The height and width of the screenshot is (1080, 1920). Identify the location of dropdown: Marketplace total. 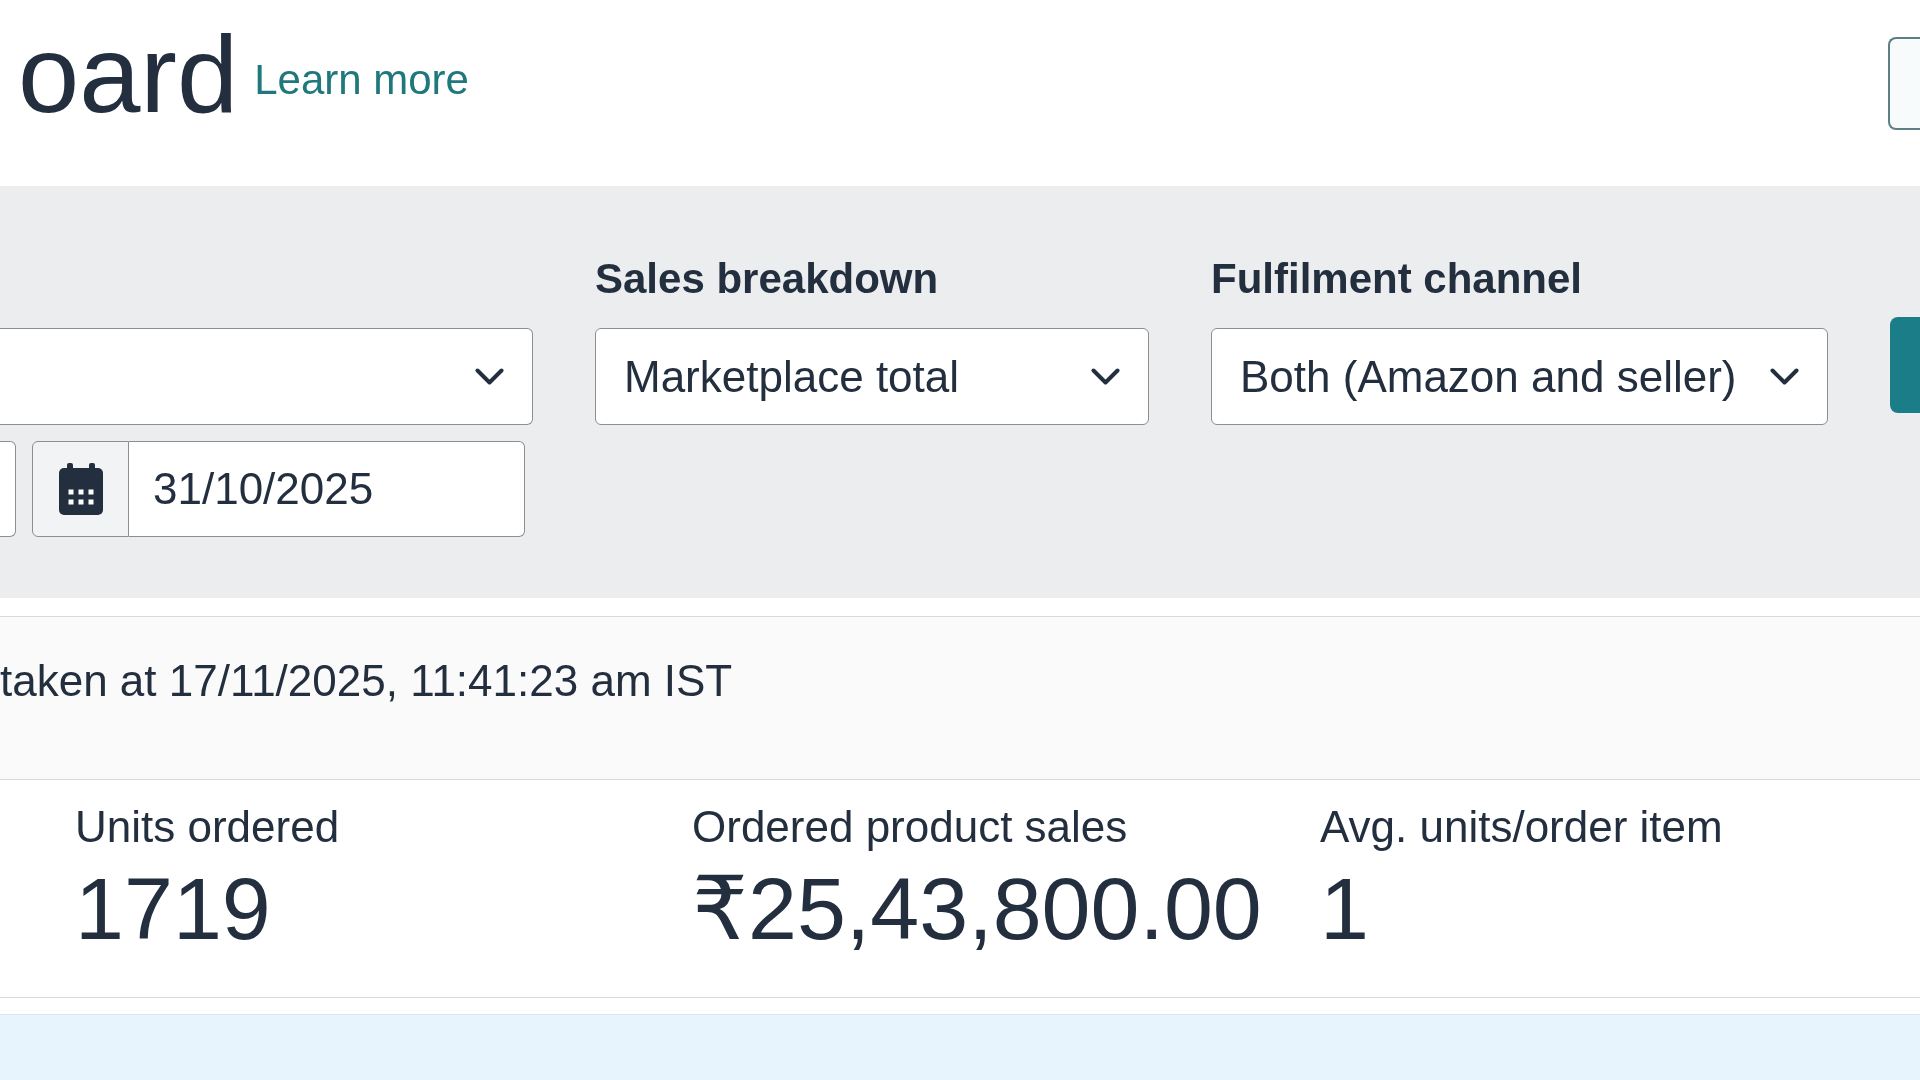
(872, 376).